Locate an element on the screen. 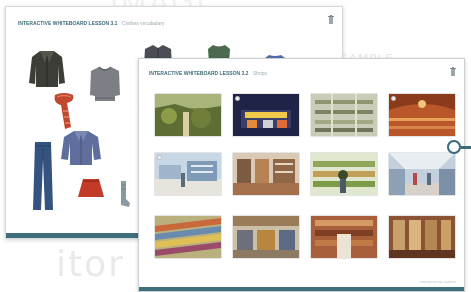 This screenshot has width=471, height=292. photo-garden-shop is located at coordinates (188, 115).